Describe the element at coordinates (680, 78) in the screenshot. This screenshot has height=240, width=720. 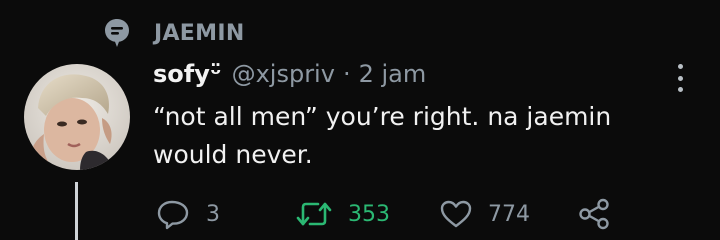
I see `more-options-icon` at that location.